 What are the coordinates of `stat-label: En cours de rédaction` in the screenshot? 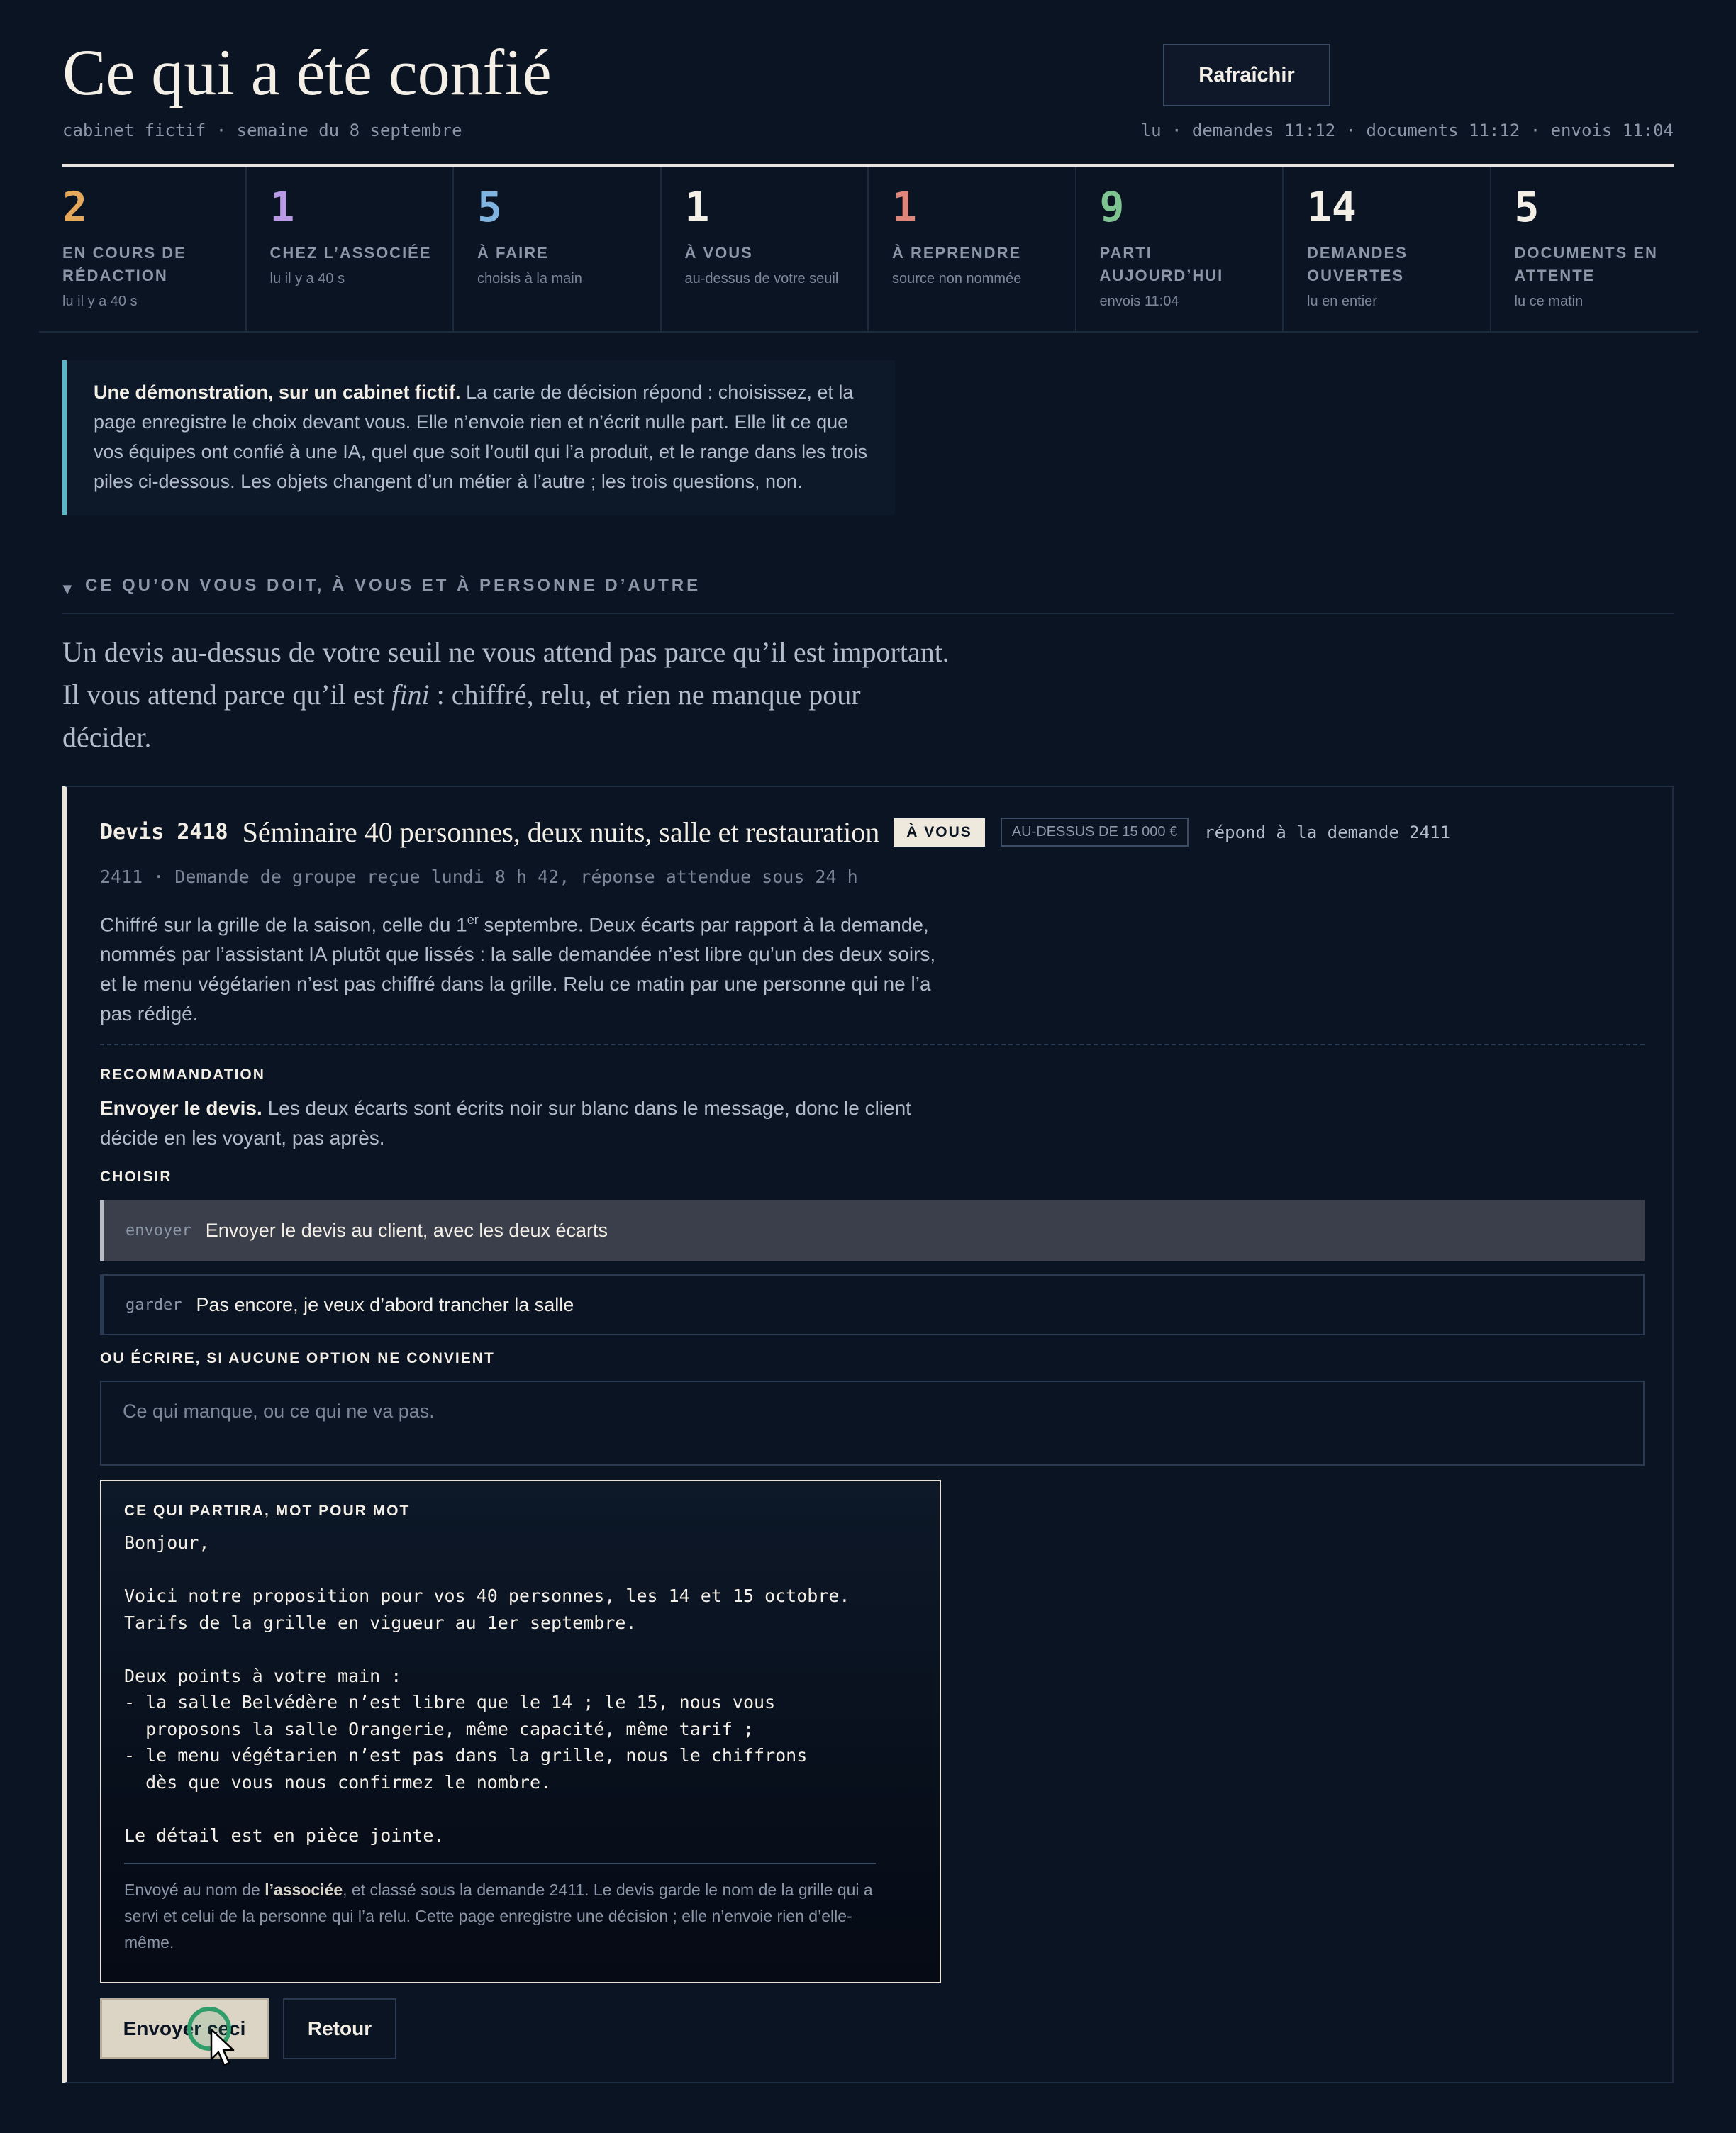 It's located at (124, 264).